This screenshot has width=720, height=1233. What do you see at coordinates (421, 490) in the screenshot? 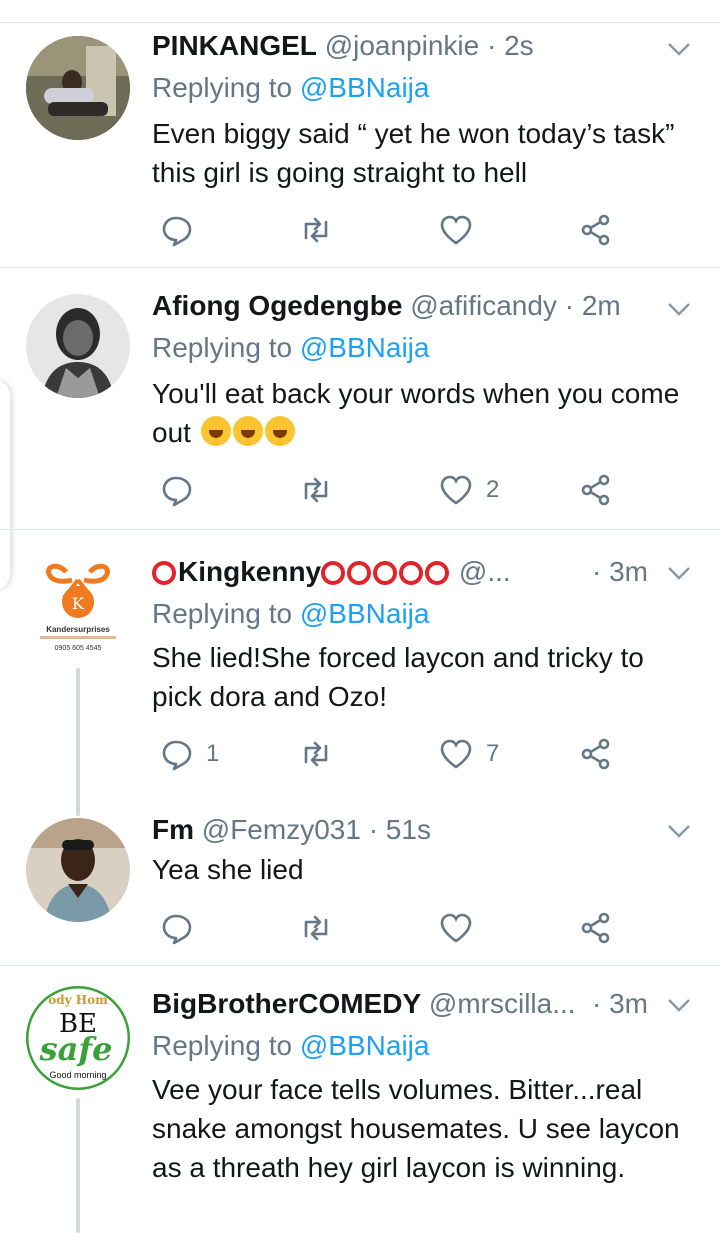
I see `action-bar: 2` at bounding box center [421, 490].